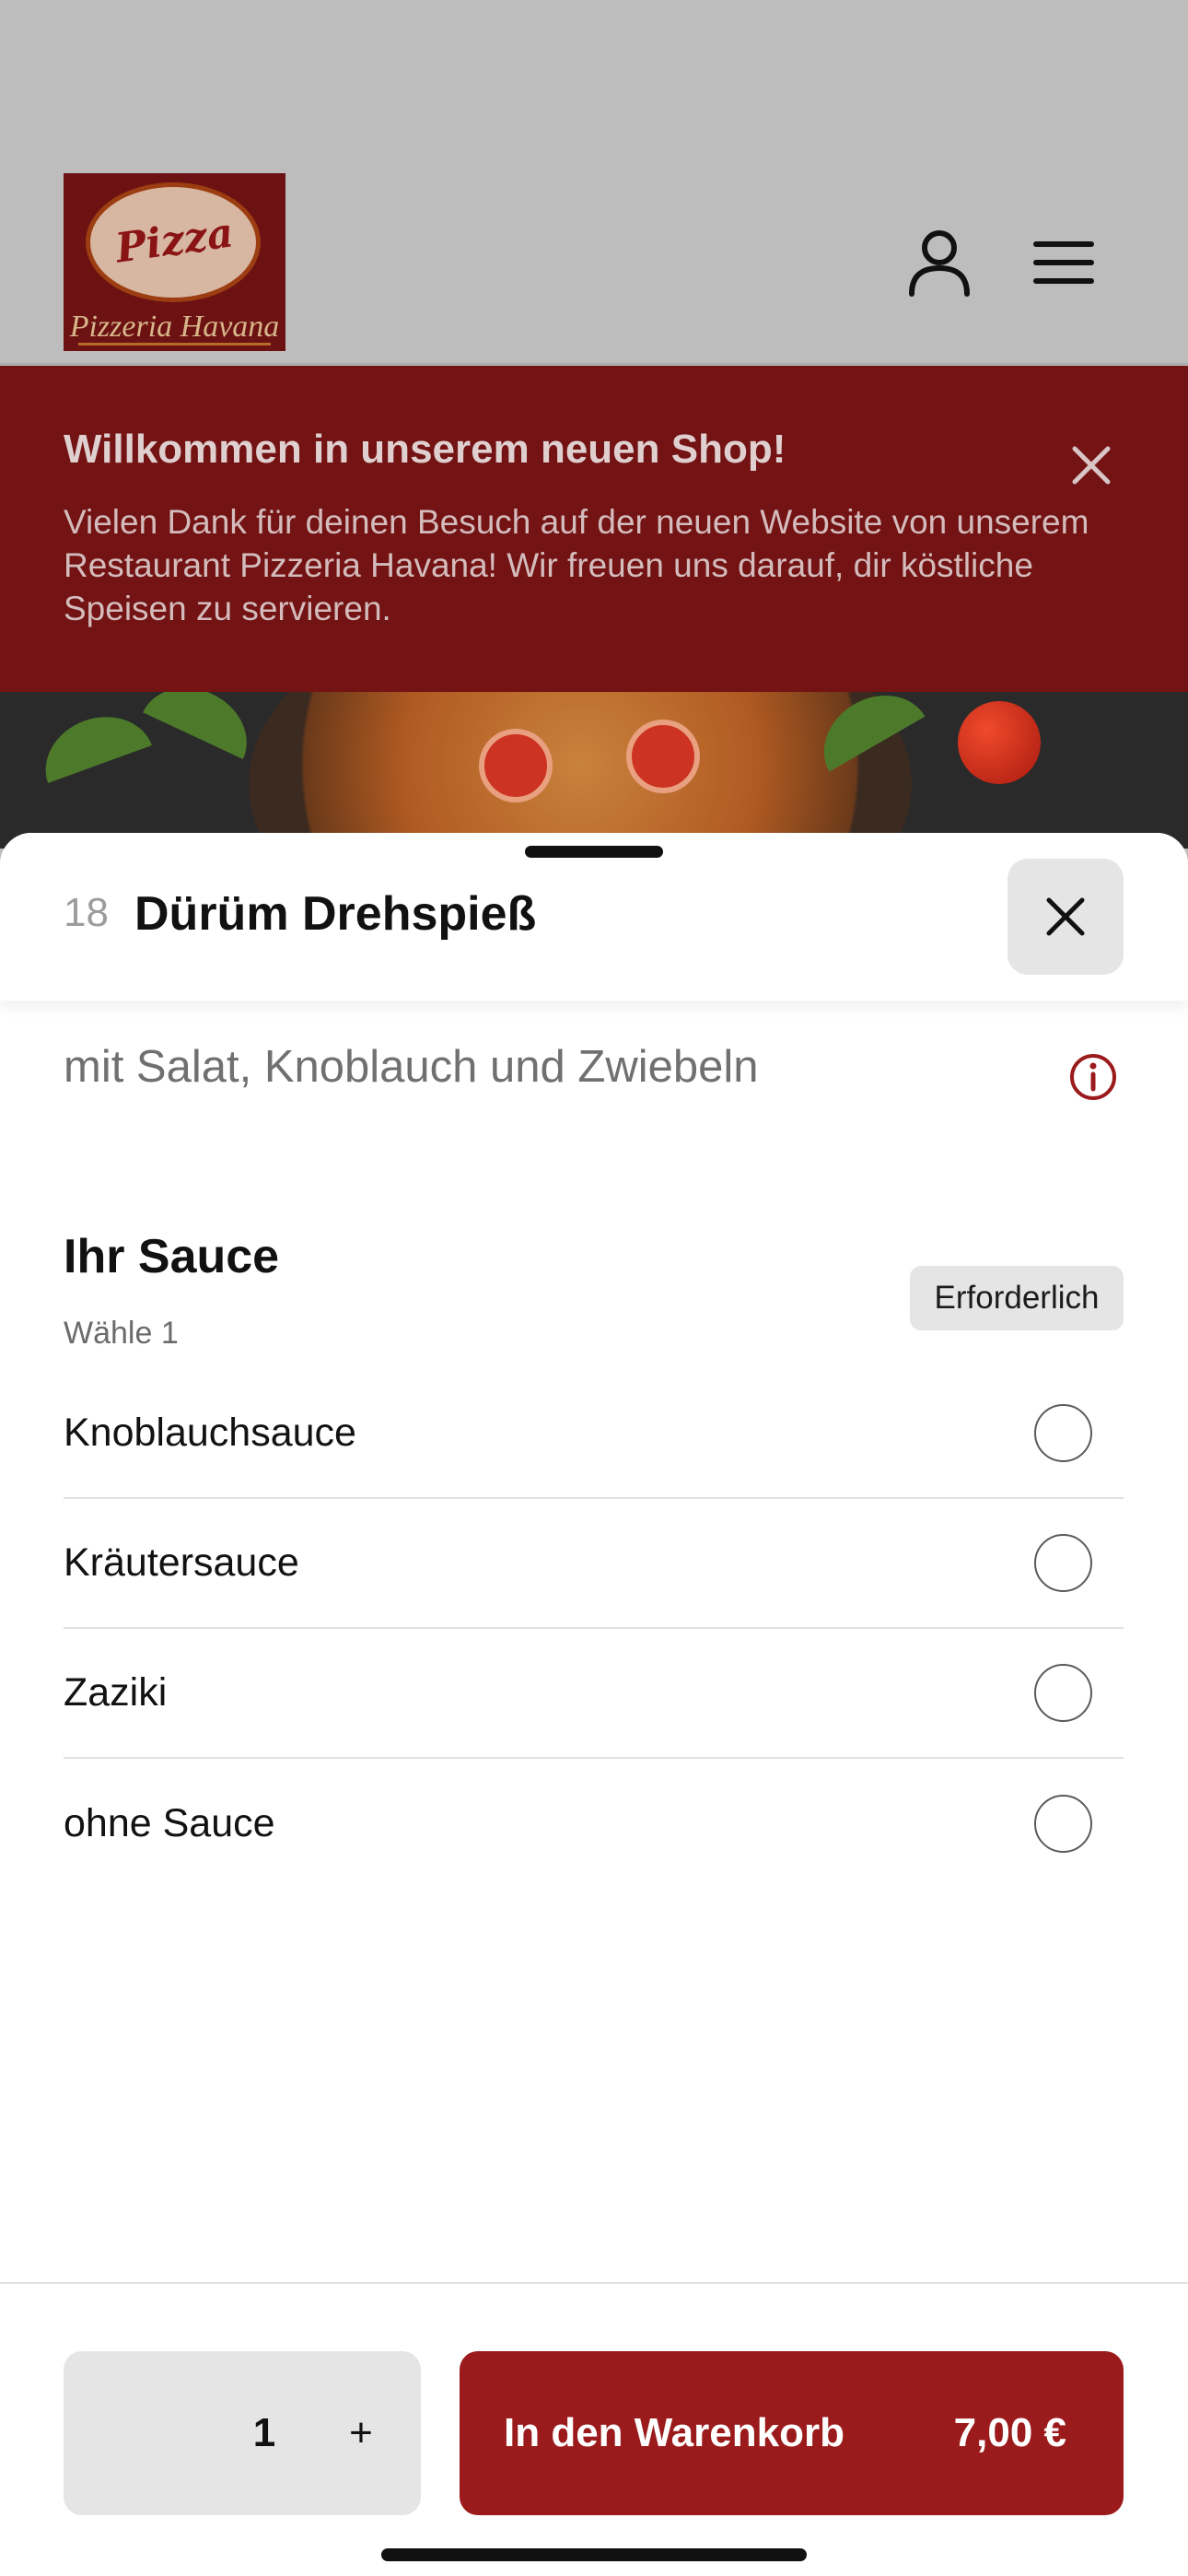 Image resolution: width=1188 pixels, height=2576 pixels. I want to click on quantity-value: 1, so click(264, 2432).